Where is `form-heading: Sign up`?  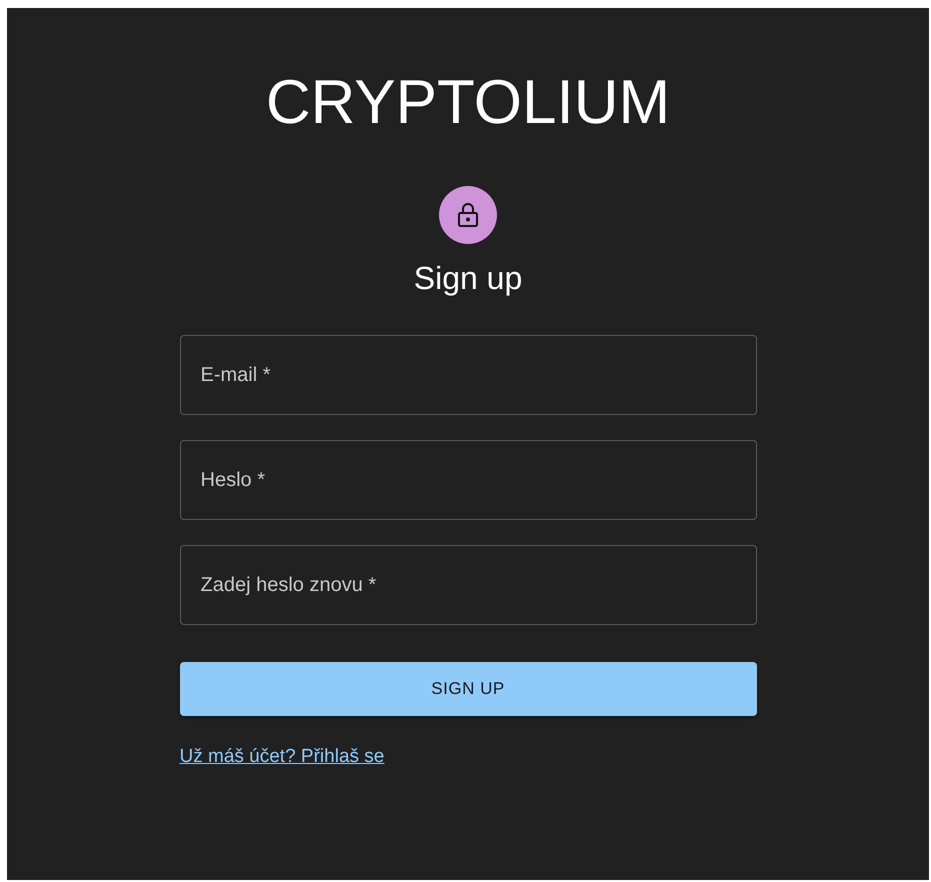 form-heading: Sign up is located at coordinates (468, 278).